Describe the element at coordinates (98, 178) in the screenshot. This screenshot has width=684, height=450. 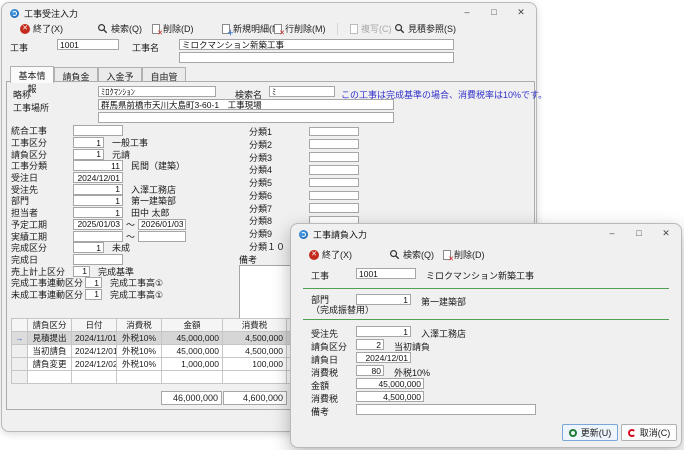
I see `order-date-input` at that location.